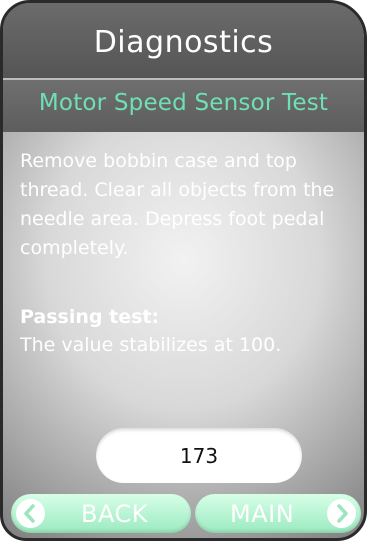  Describe the element at coordinates (262, 514) in the screenshot. I see `main-button-label: MAIN` at that location.